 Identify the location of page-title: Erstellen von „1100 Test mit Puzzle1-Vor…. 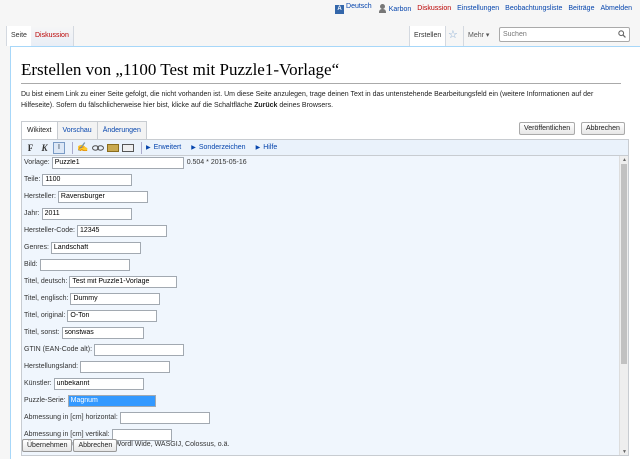
(321, 72).